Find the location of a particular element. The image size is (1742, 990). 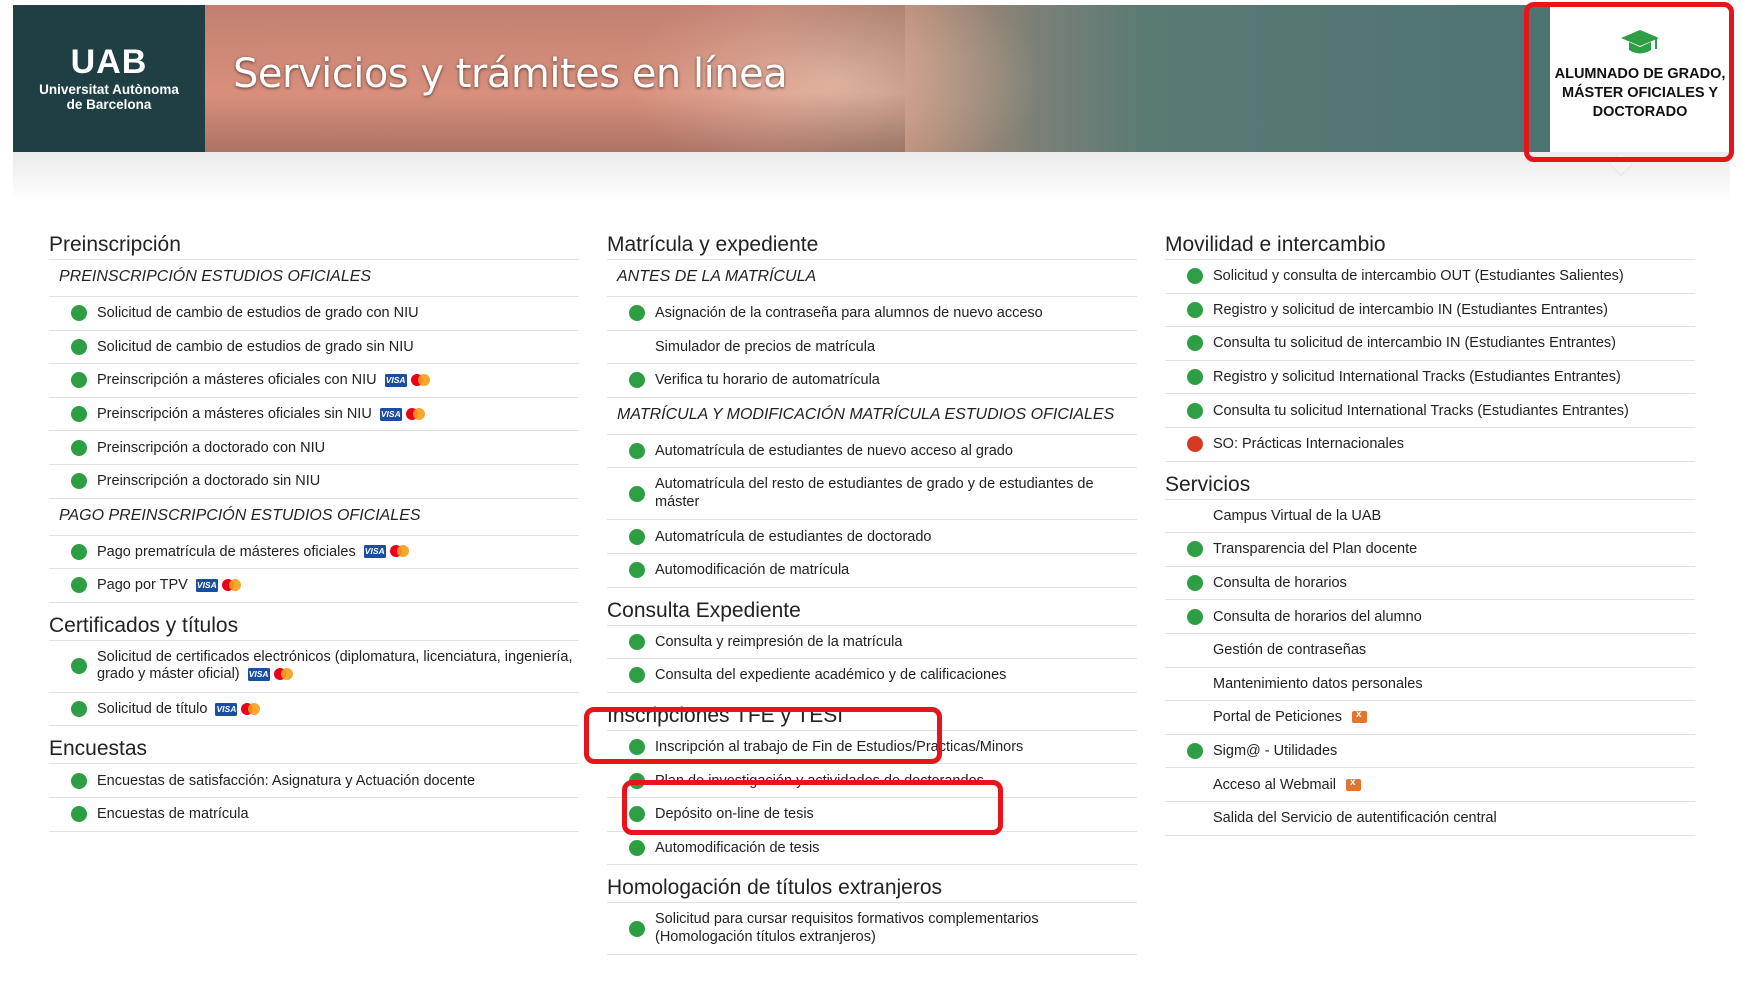

item-link: Verifica tu horario de automatrícula is located at coordinates (767, 380).